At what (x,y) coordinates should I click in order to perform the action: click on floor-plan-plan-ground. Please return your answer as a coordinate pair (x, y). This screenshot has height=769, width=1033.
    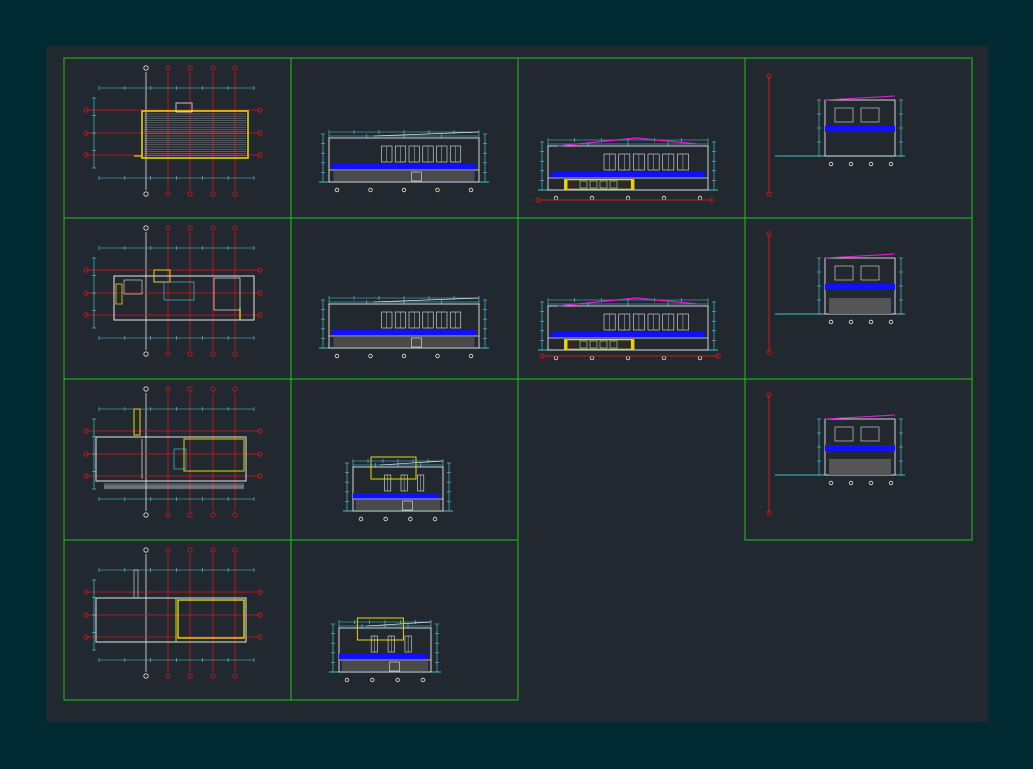
    Looking at the image, I should click on (173, 452).